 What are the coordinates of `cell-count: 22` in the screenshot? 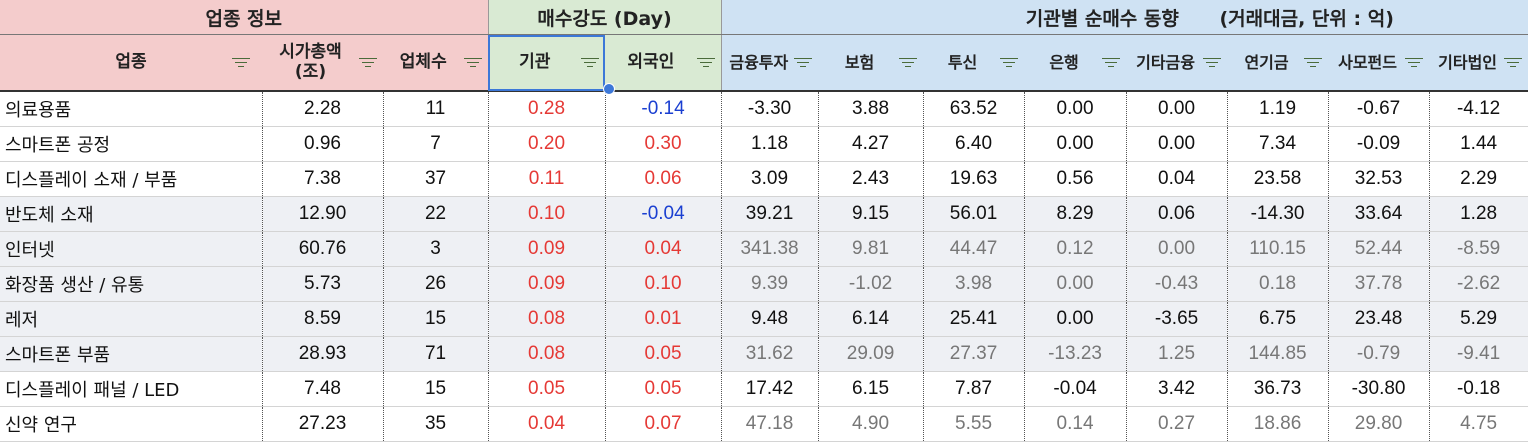 It's located at (436, 214).